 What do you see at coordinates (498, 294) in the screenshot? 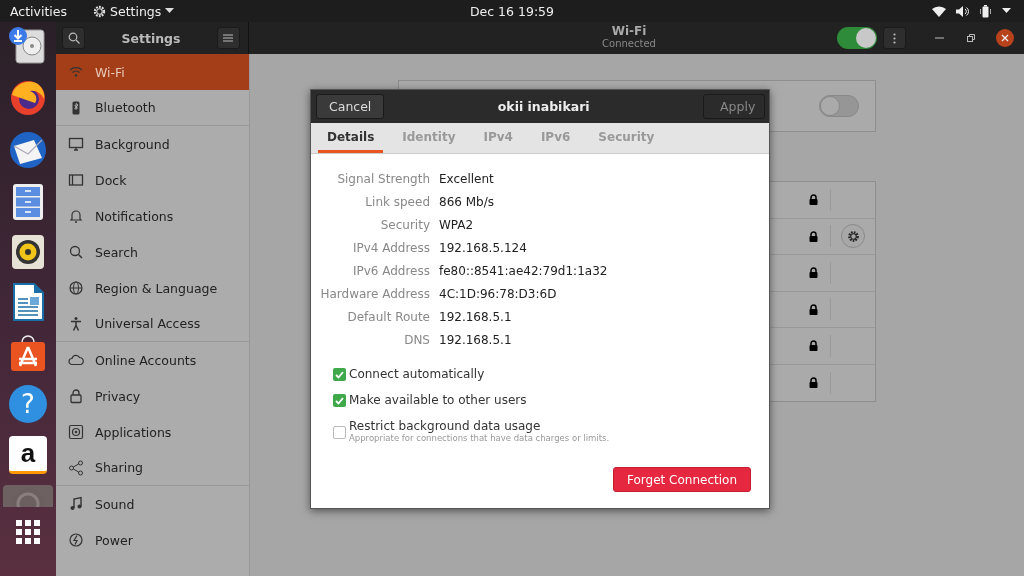
I see `detail-value: 4C:1D:96:78:D3:6D` at bounding box center [498, 294].